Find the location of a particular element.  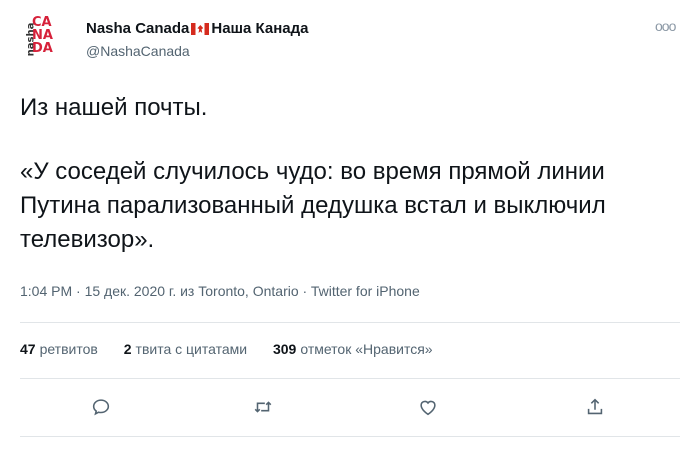

more-options-icon: ooo is located at coordinates (665, 26).